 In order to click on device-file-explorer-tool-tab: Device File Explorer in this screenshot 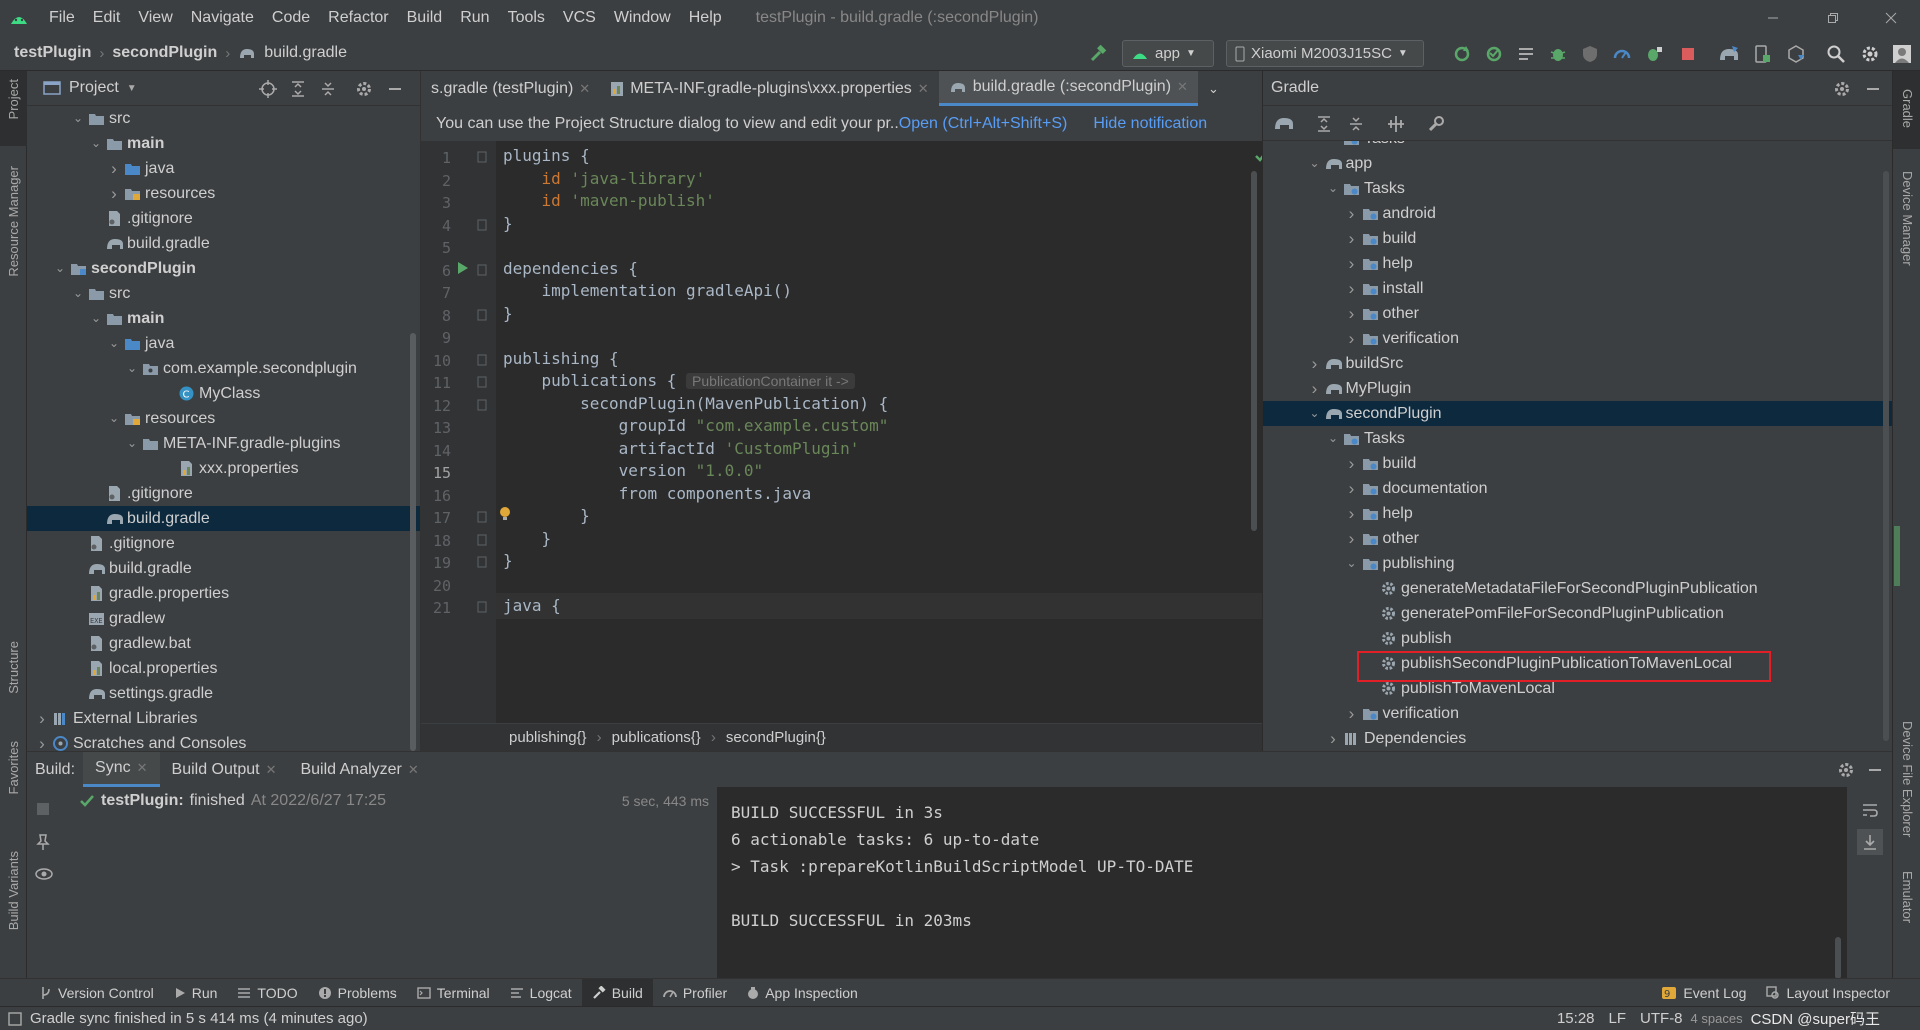, I will do `click(1906, 781)`.